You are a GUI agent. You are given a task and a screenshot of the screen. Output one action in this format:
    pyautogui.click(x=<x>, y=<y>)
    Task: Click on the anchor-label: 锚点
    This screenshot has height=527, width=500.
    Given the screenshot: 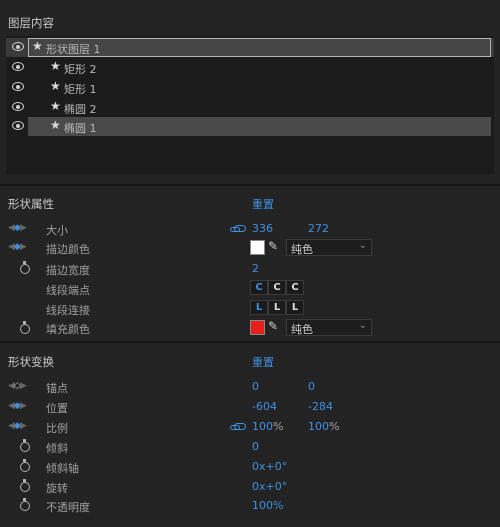 What is the action you would take?
    pyautogui.click(x=57, y=388)
    